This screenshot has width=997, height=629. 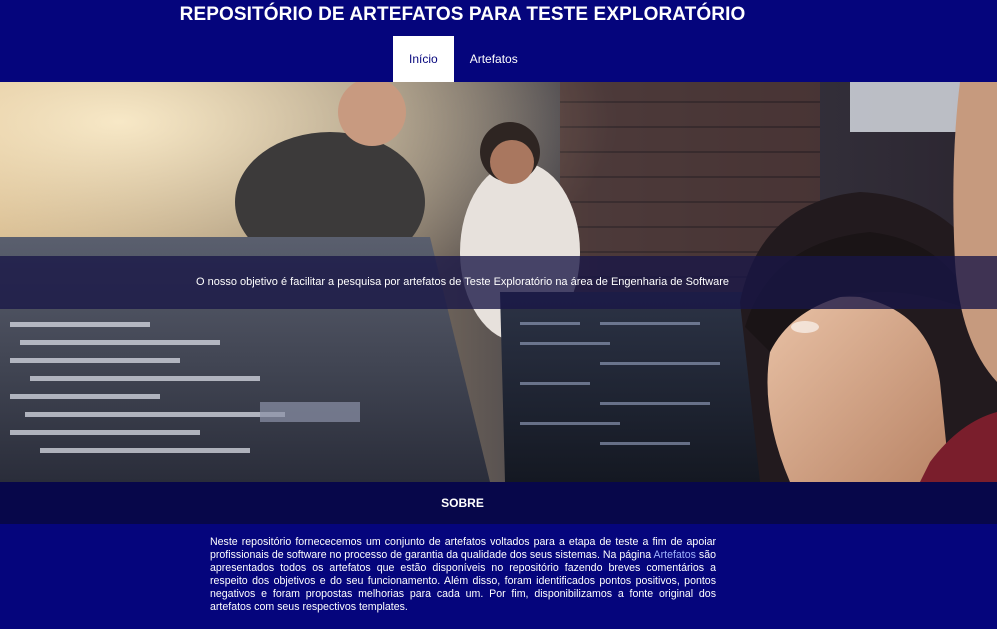 I want to click on nav-item-artefatos: Artefatos, so click(x=494, y=59).